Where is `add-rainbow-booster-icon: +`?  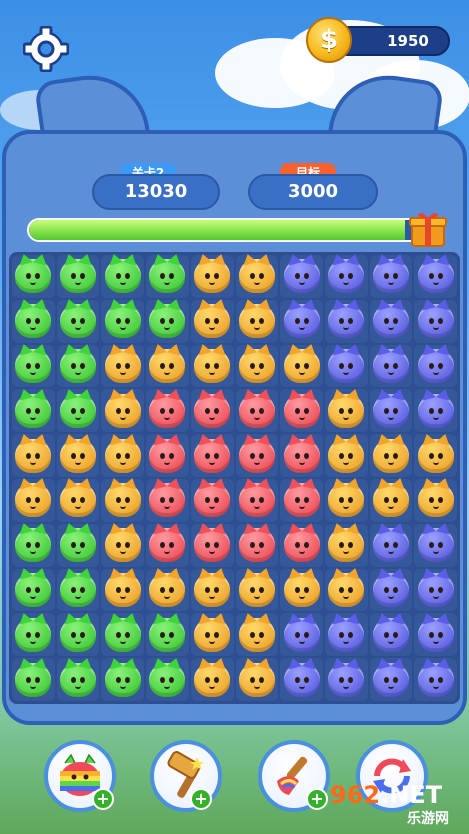
add-rainbow-booster-icon: + is located at coordinates (103, 799).